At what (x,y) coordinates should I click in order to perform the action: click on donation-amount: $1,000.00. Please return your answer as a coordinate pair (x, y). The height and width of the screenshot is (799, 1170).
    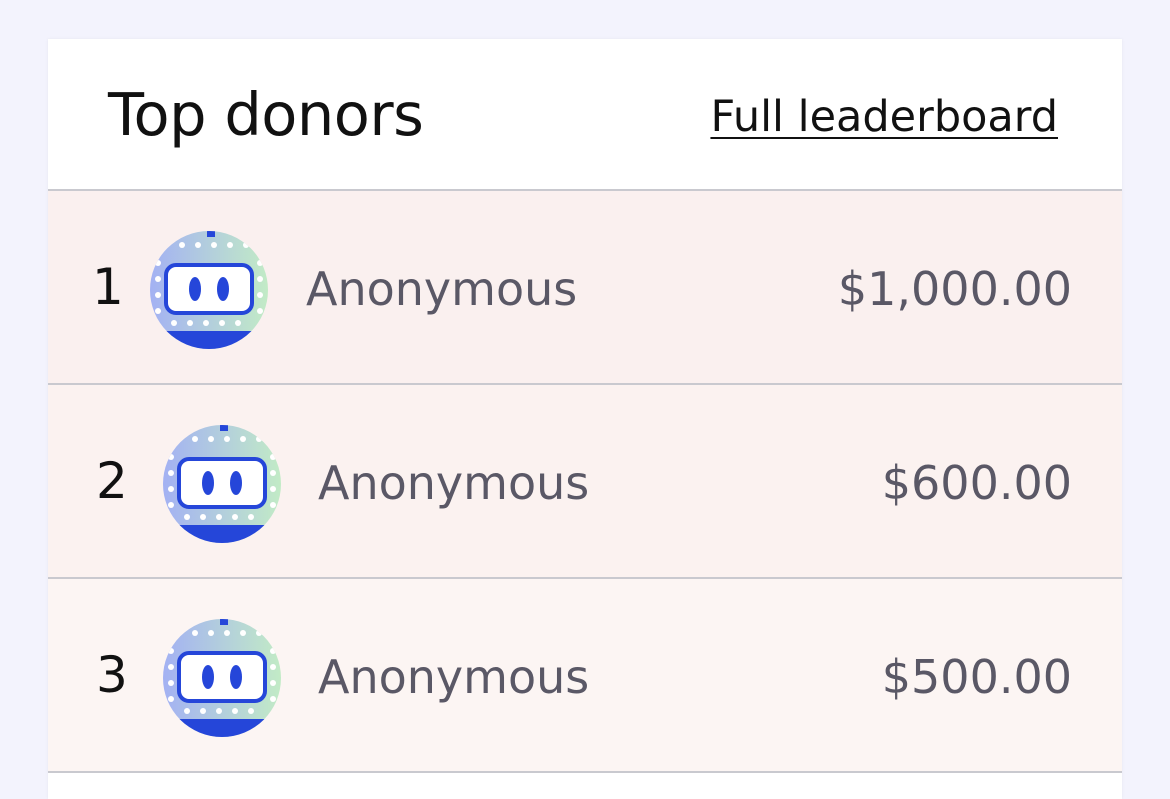
    Looking at the image, I should click on (954, 289).